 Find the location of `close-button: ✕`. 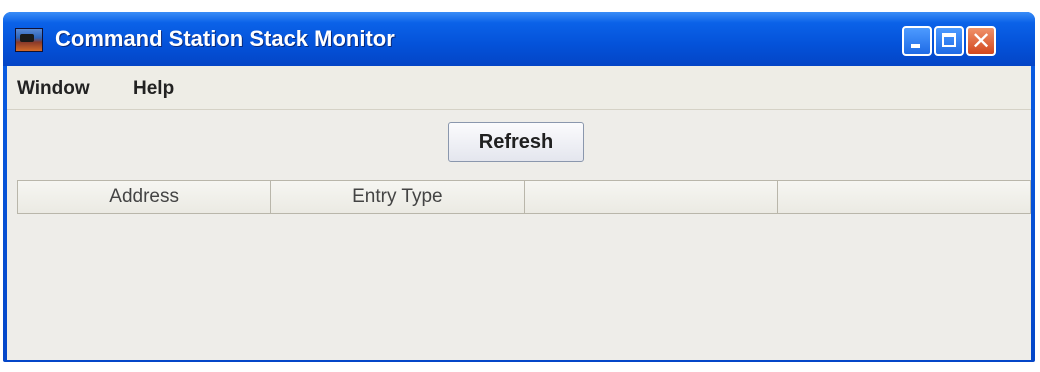

close-button: ✕ is located at coordinates (981, 41).